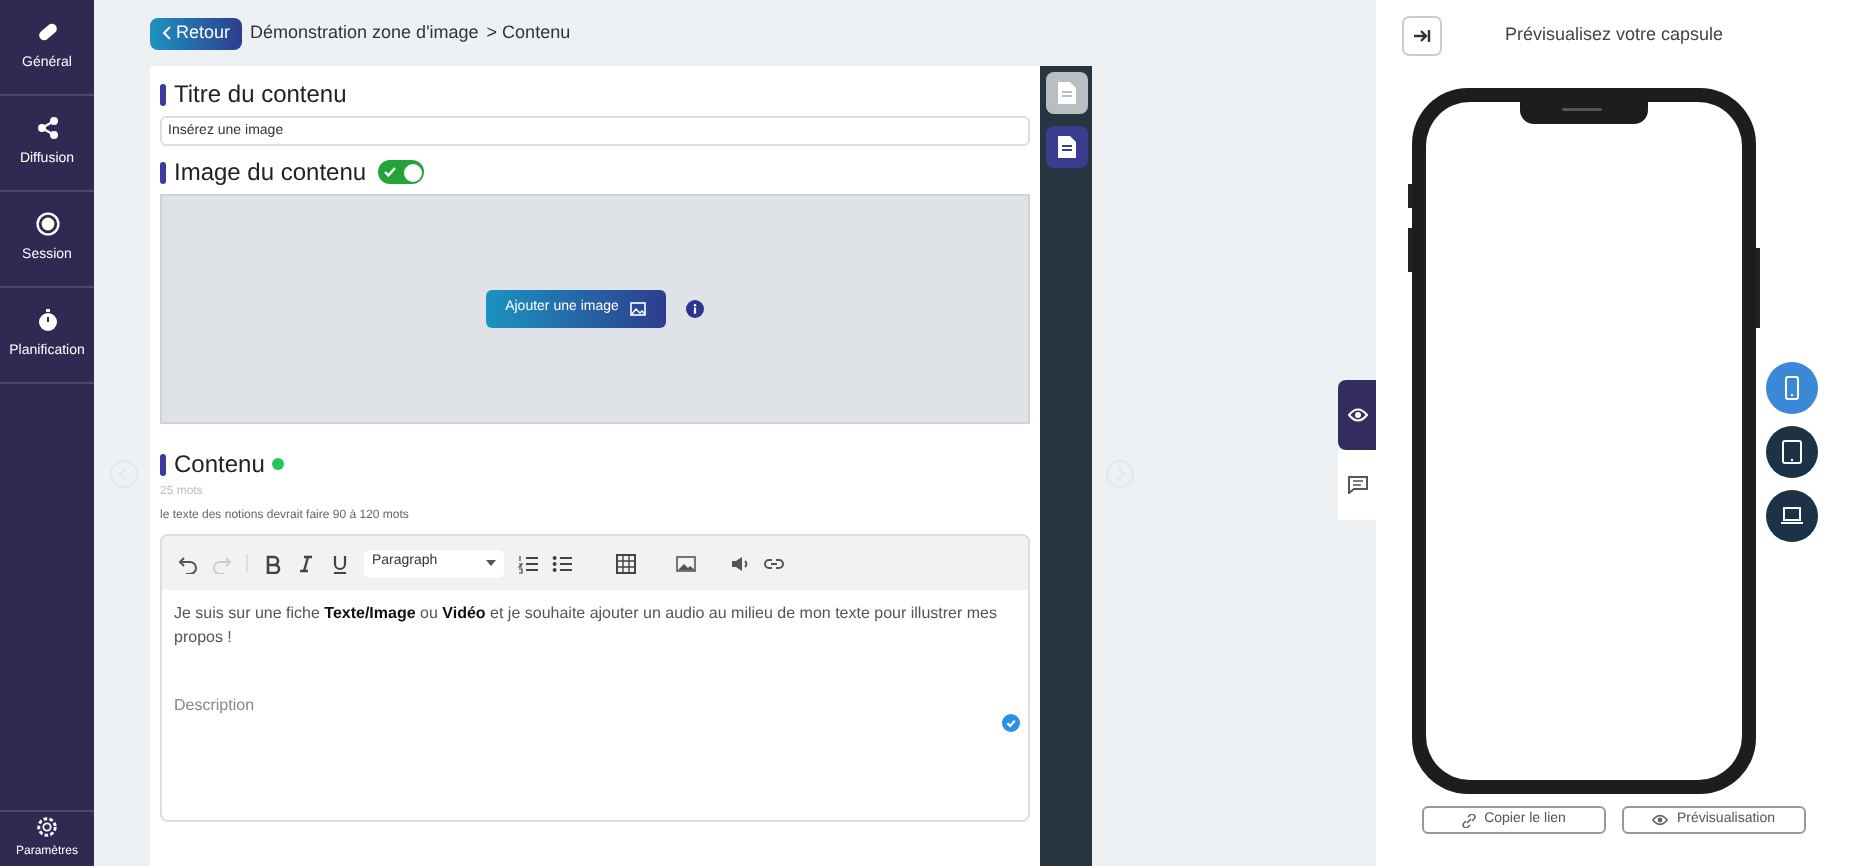 Image resolution: width=1852 pixels, height=866 pixels. What do you see at coordinates (364, 32) in the screenshot?
I see `breadcrumb-path: Démonstration zone d'image` at bounding box center [364, 32].